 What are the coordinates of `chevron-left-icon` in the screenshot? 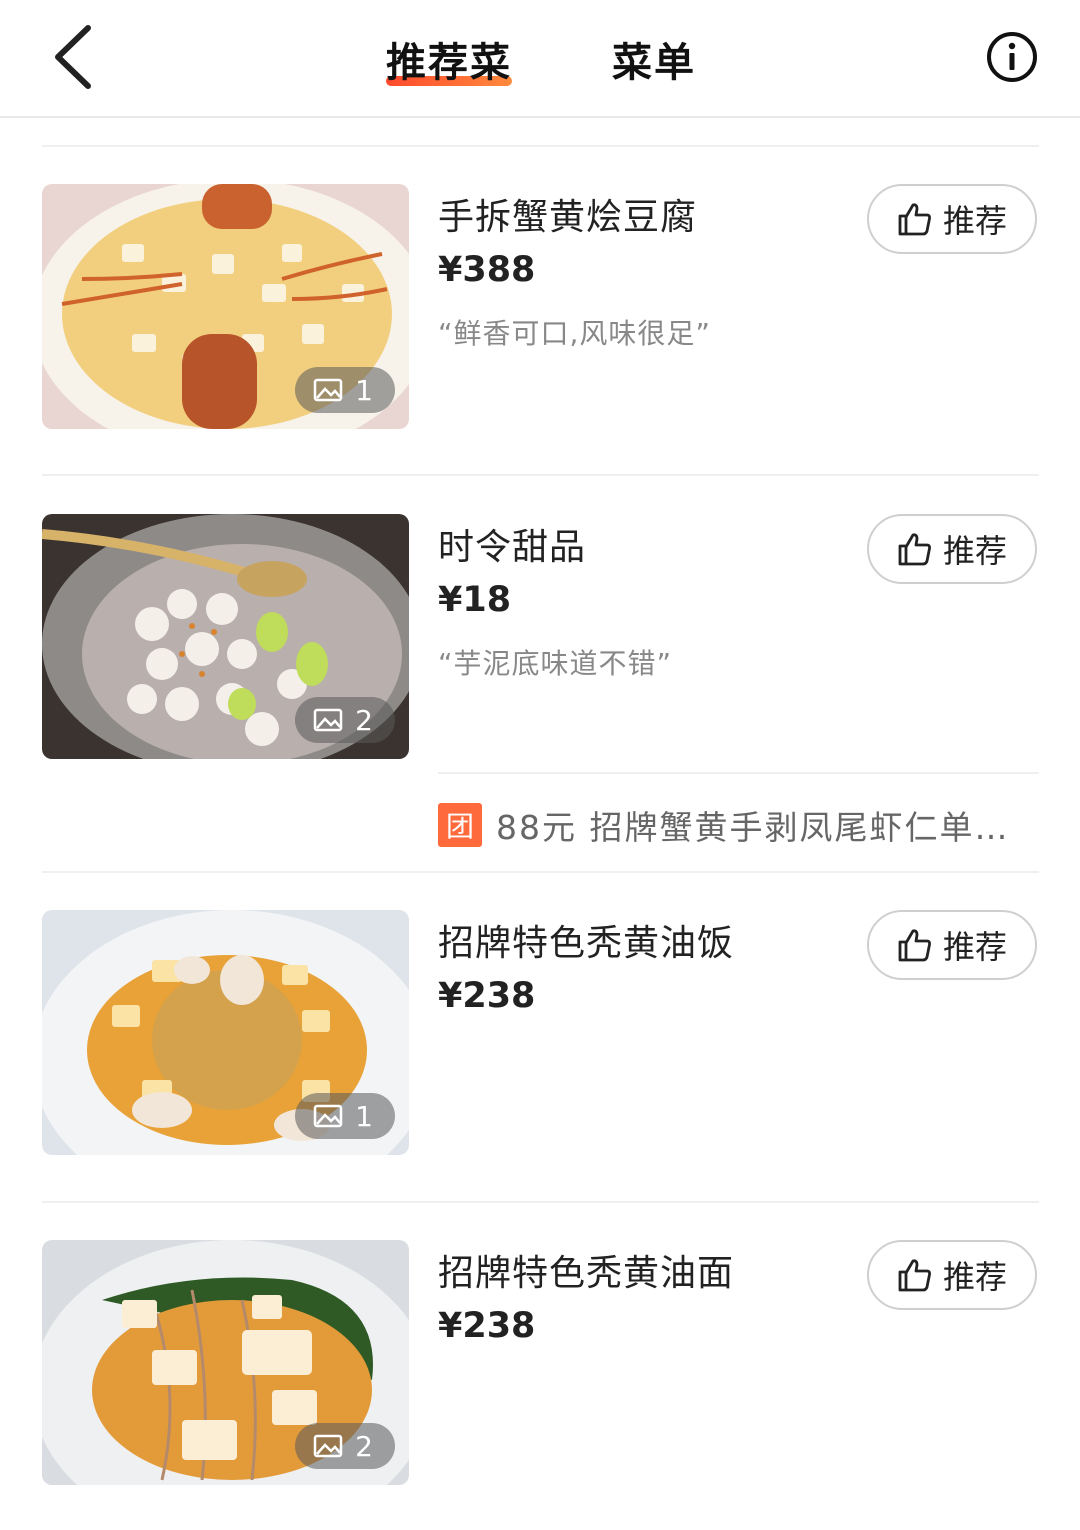 It's located at (73, 57).